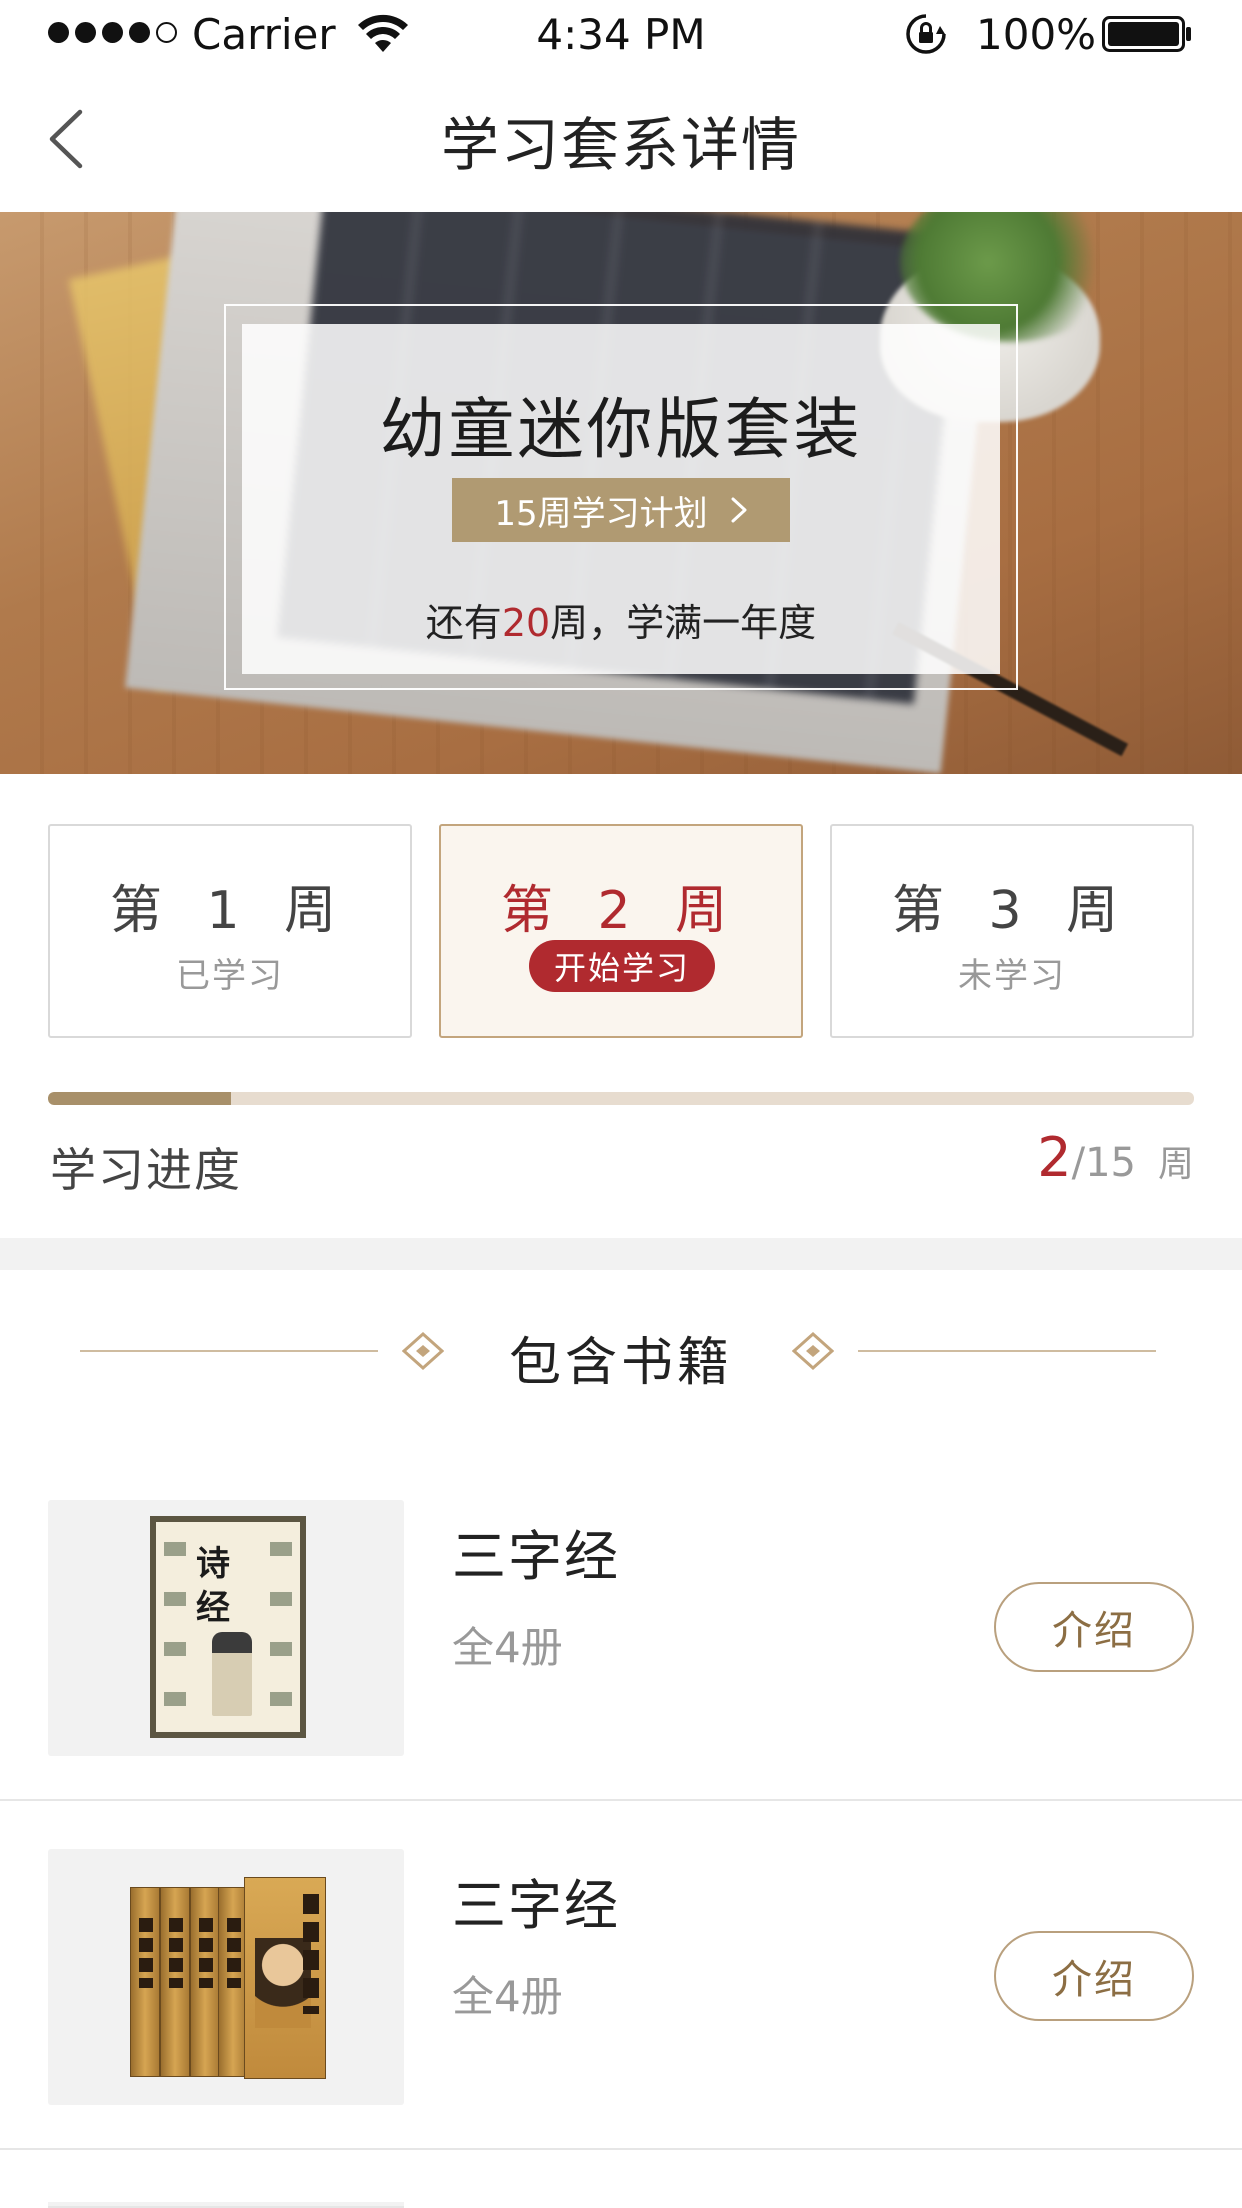  What do you see at coordinates (622, 966) in the screenshot?
I see `start-study-button: 开始学习` at bounding box center [622, 966].